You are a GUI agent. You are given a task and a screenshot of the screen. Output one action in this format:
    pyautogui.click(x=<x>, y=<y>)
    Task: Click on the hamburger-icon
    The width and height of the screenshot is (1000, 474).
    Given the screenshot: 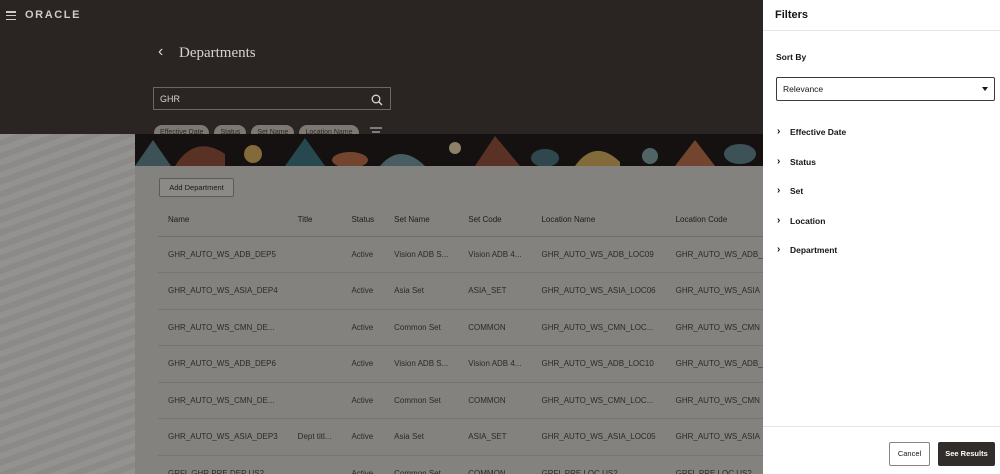 What is the action you would take?
    pyautogui.click(x=11, y=15)
    